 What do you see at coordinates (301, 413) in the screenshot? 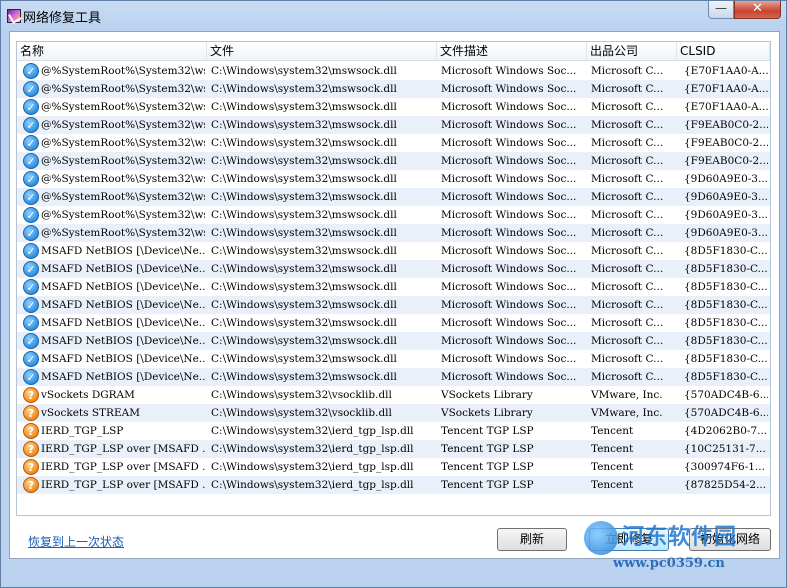
I see `cell-file: C:\Windows\system32\vsocklib.dll` at bounding box center [301, 413].